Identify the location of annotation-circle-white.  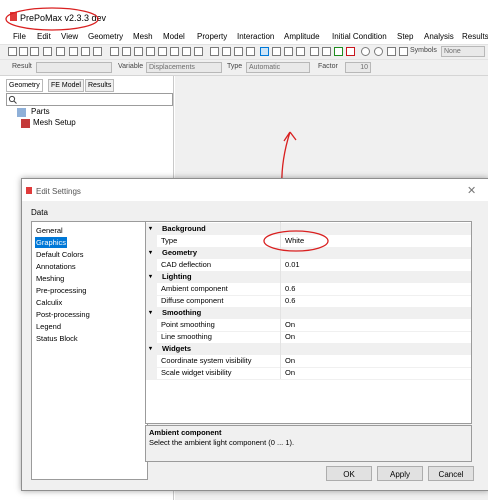
(296, 241).